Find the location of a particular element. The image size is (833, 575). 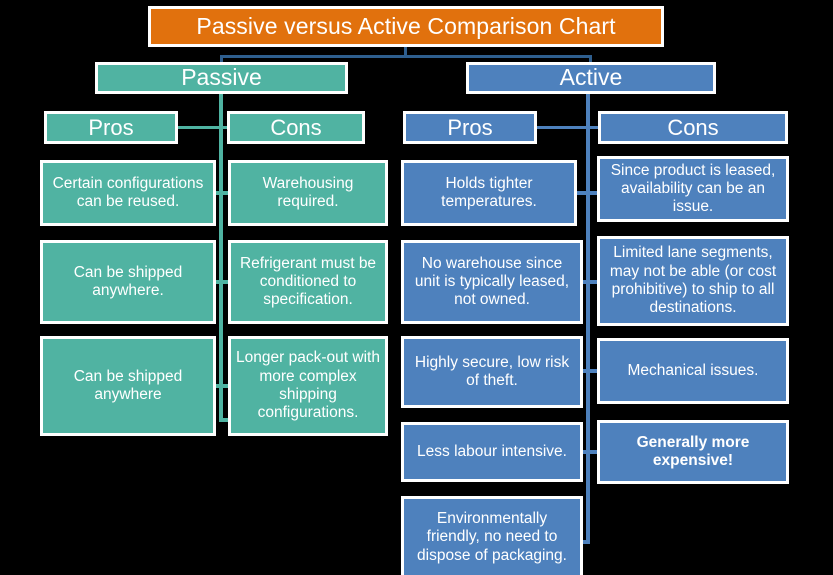

active-cons-item-3: Mechanical issues. is located at coordinates (693, 371).